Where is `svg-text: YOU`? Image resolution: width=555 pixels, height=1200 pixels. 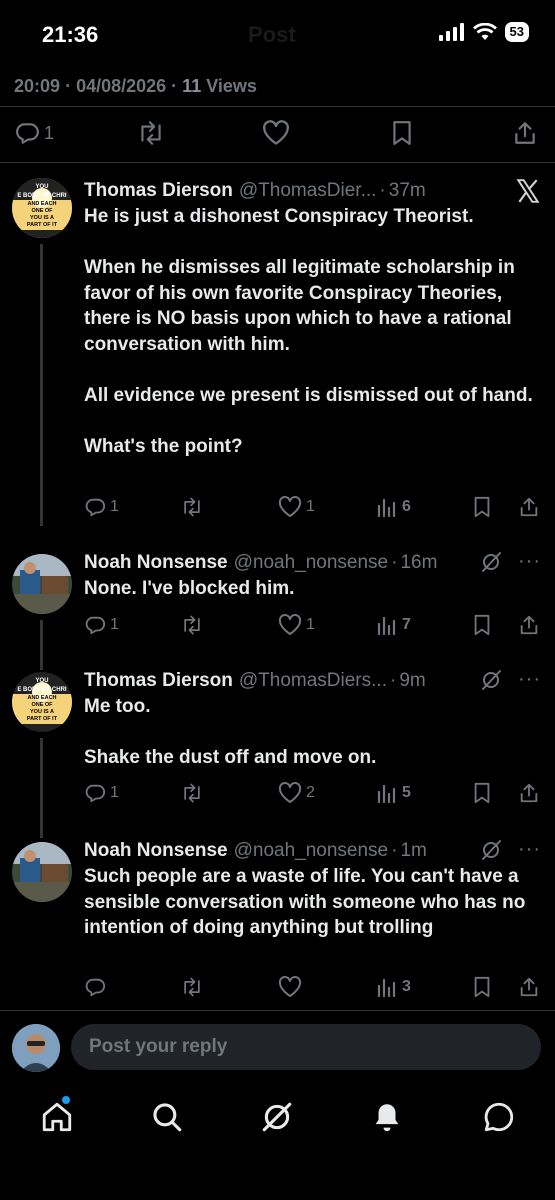
svg-text: YOU is located at coordinates (41, 187).